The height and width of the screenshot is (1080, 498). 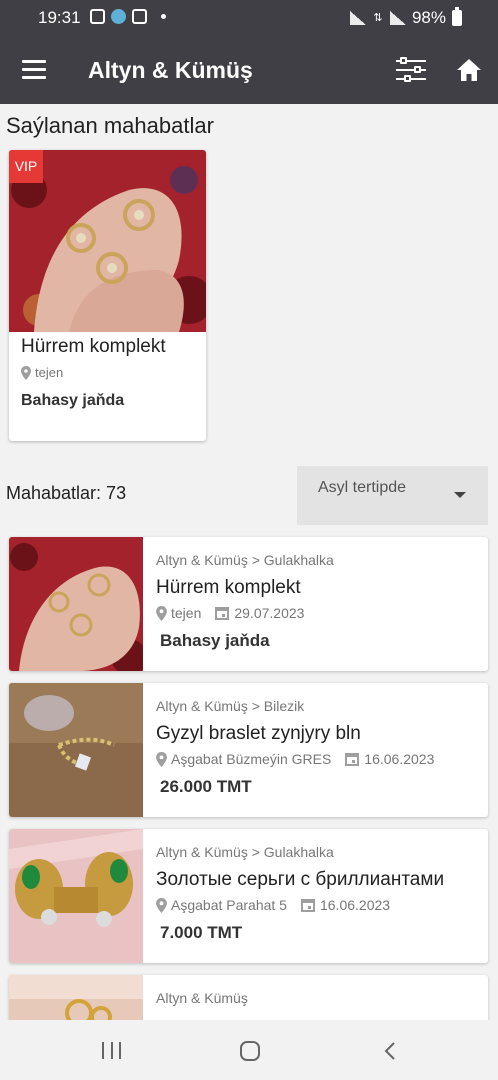 I want to click on featured-section-title: Saýlanan mahabatlar, so click(x=110, y=125).